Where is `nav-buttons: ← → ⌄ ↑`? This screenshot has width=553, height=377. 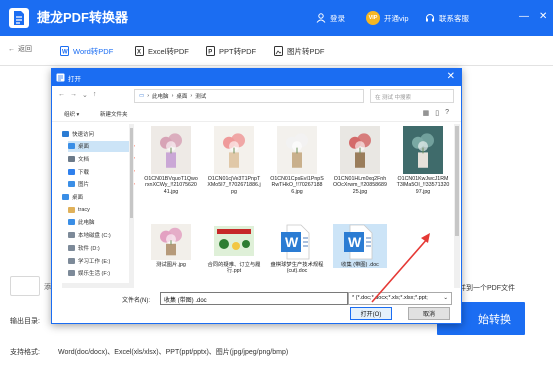 nav-buttons: ← → ⌄ ↑ is located at coordinates (77, 95).